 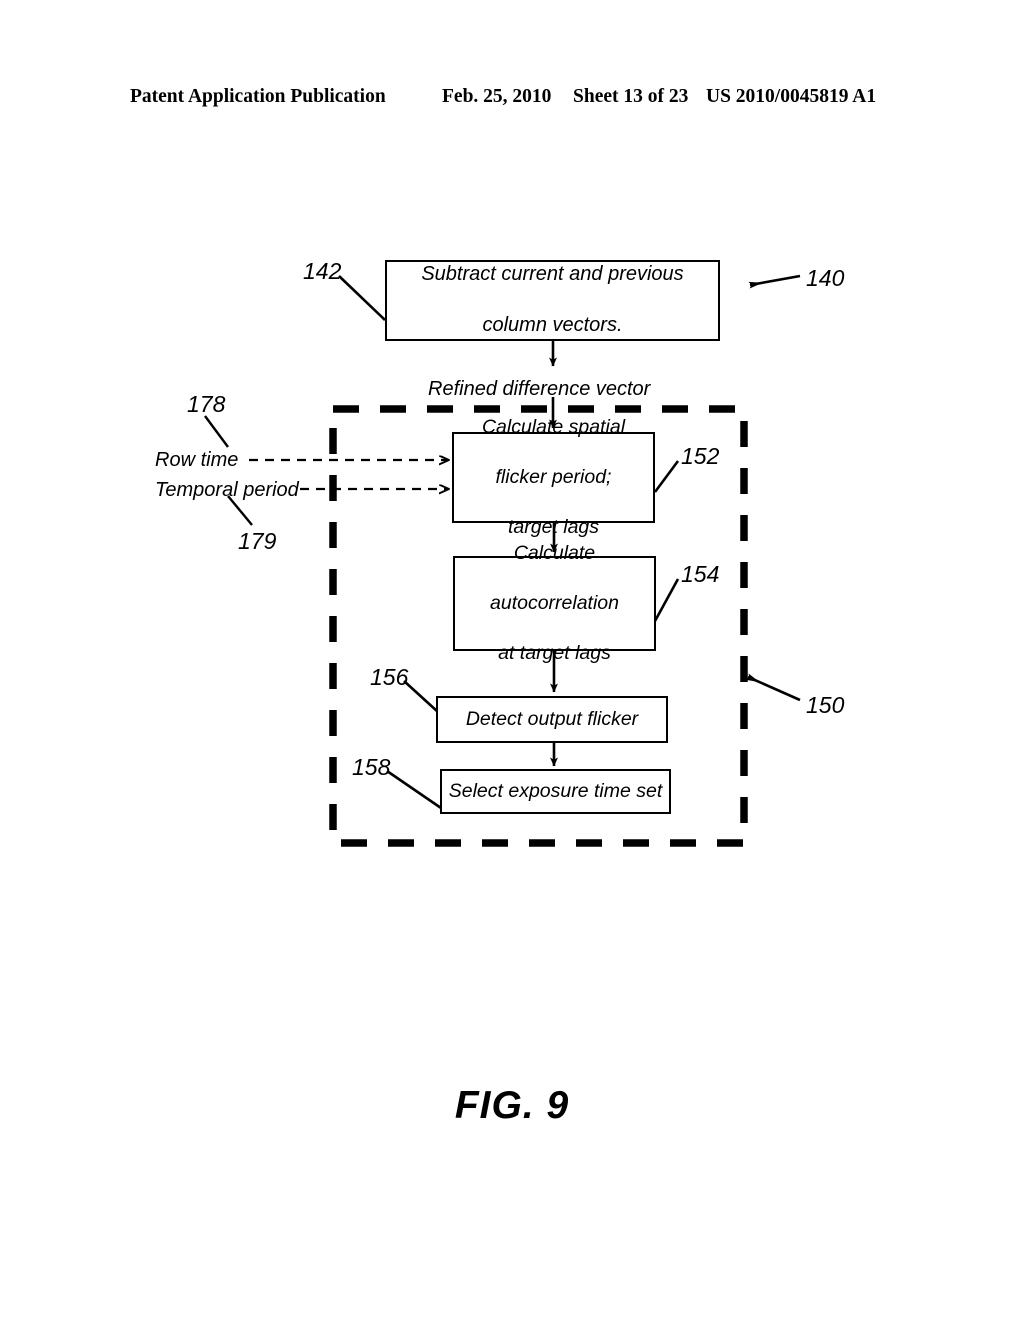 I want to click on reference-numeral-140: 140, so click(x=825, y=278).